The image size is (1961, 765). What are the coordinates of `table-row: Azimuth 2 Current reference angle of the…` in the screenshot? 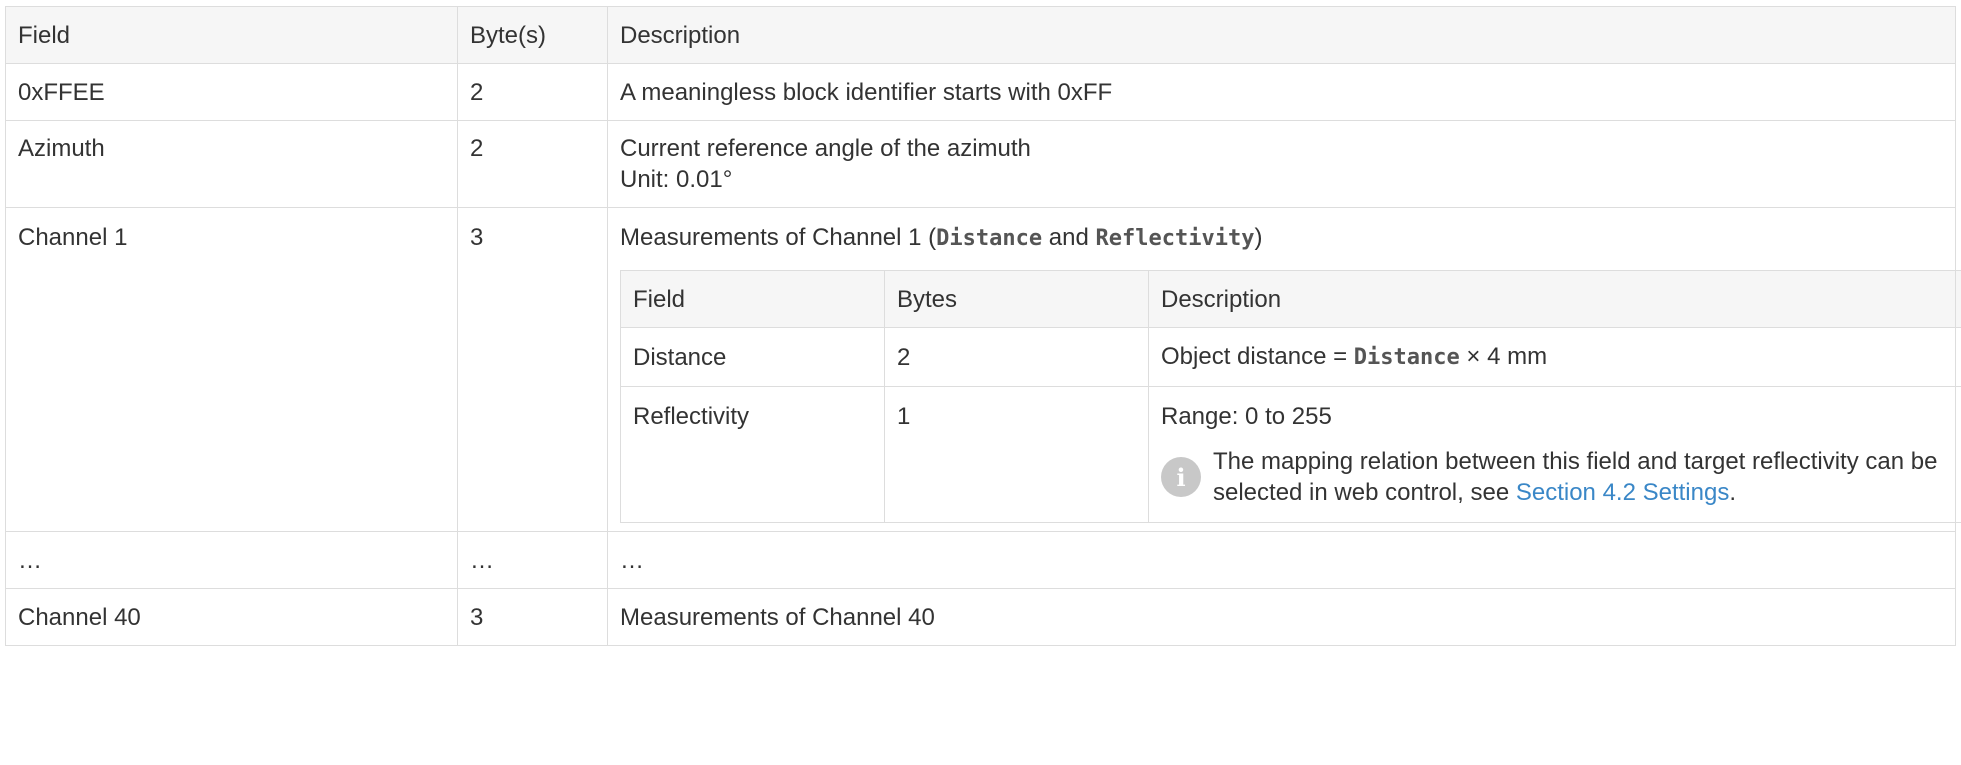 It's located at (980, 164).